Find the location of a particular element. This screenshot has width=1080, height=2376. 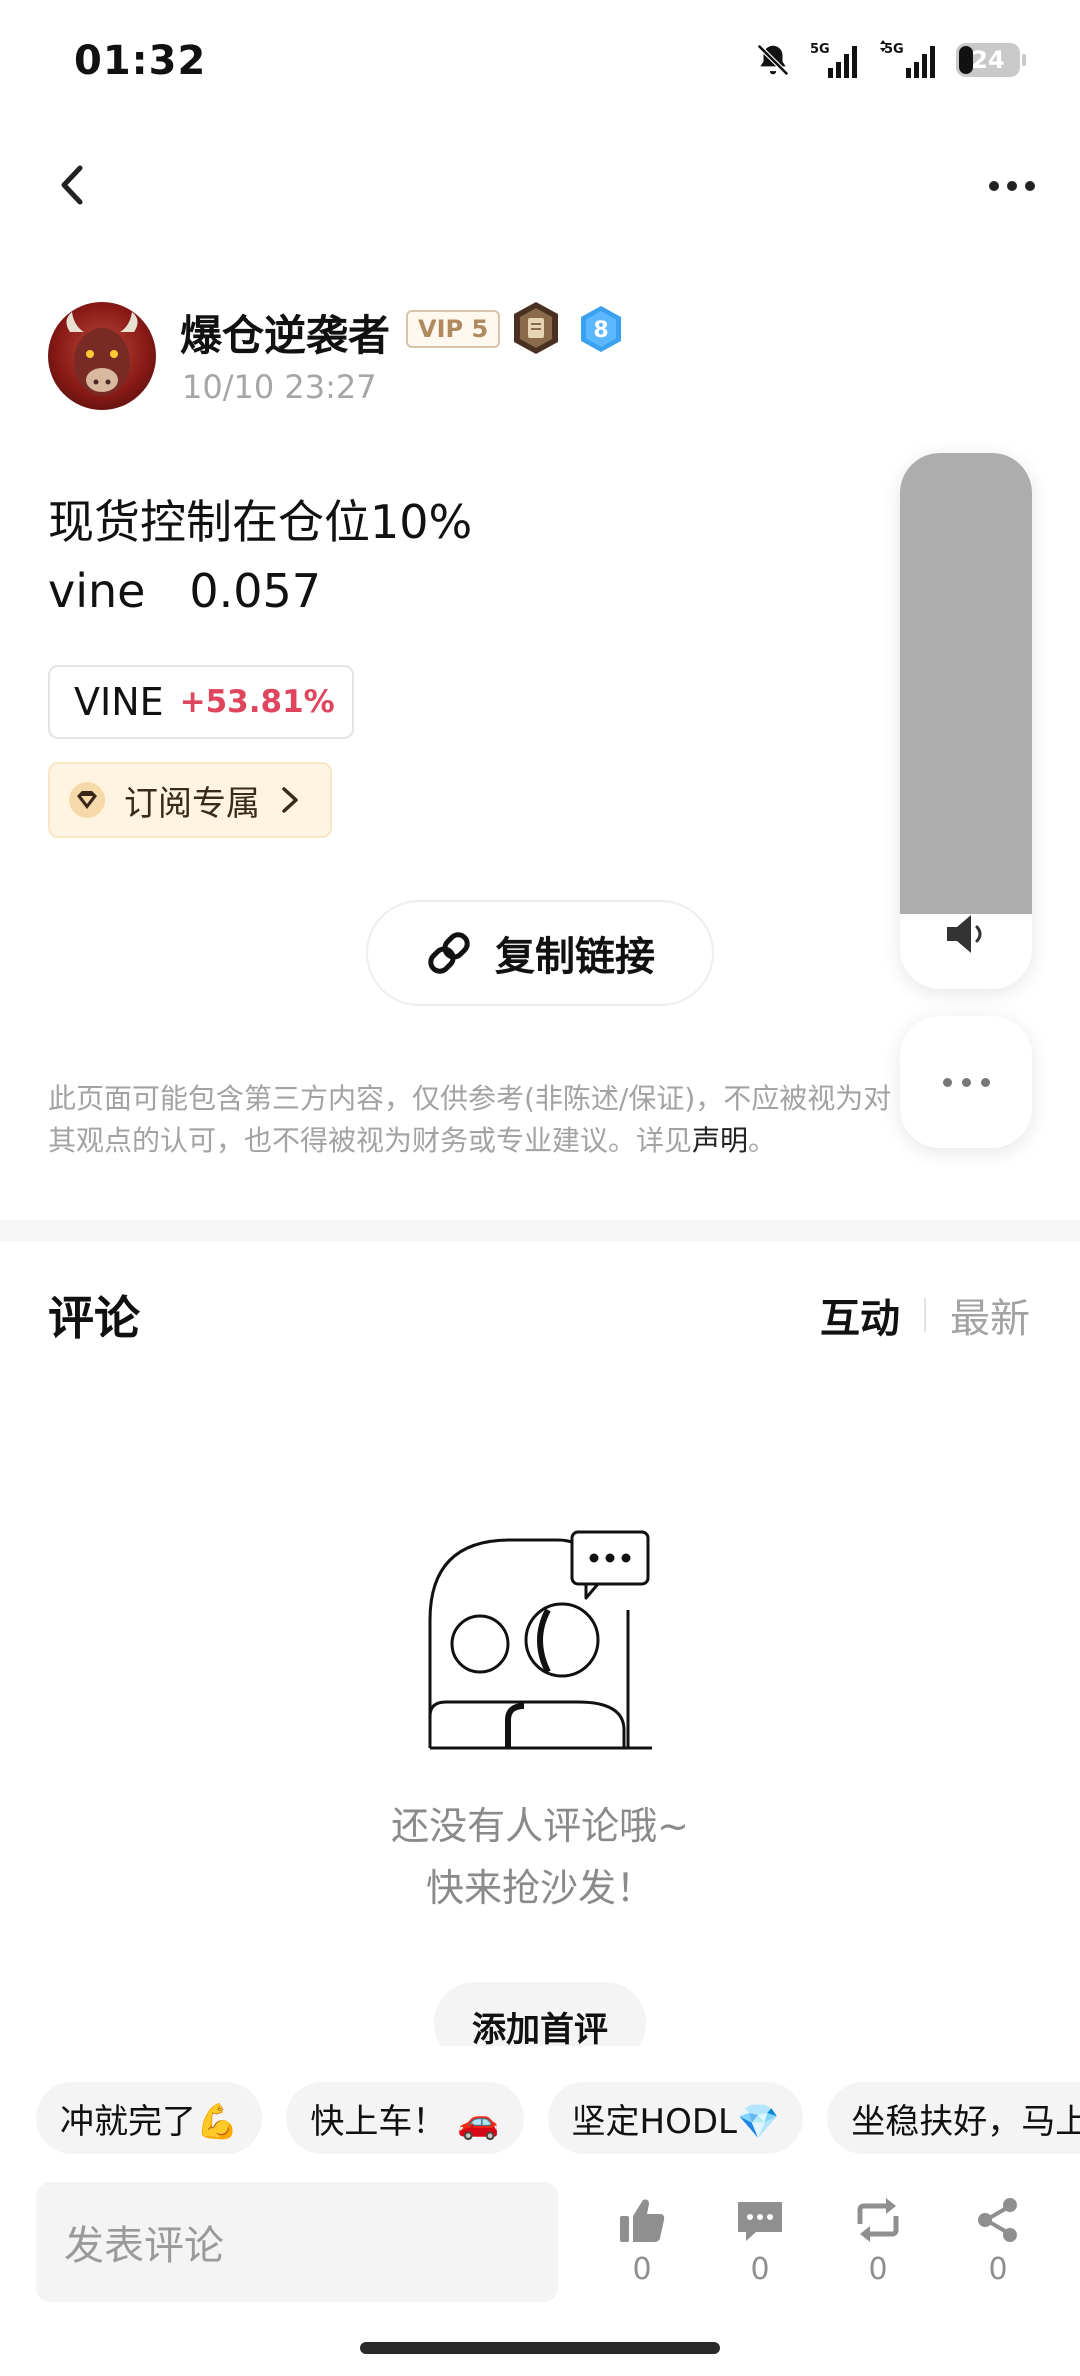

back-button is located at coordinates (73, 185).